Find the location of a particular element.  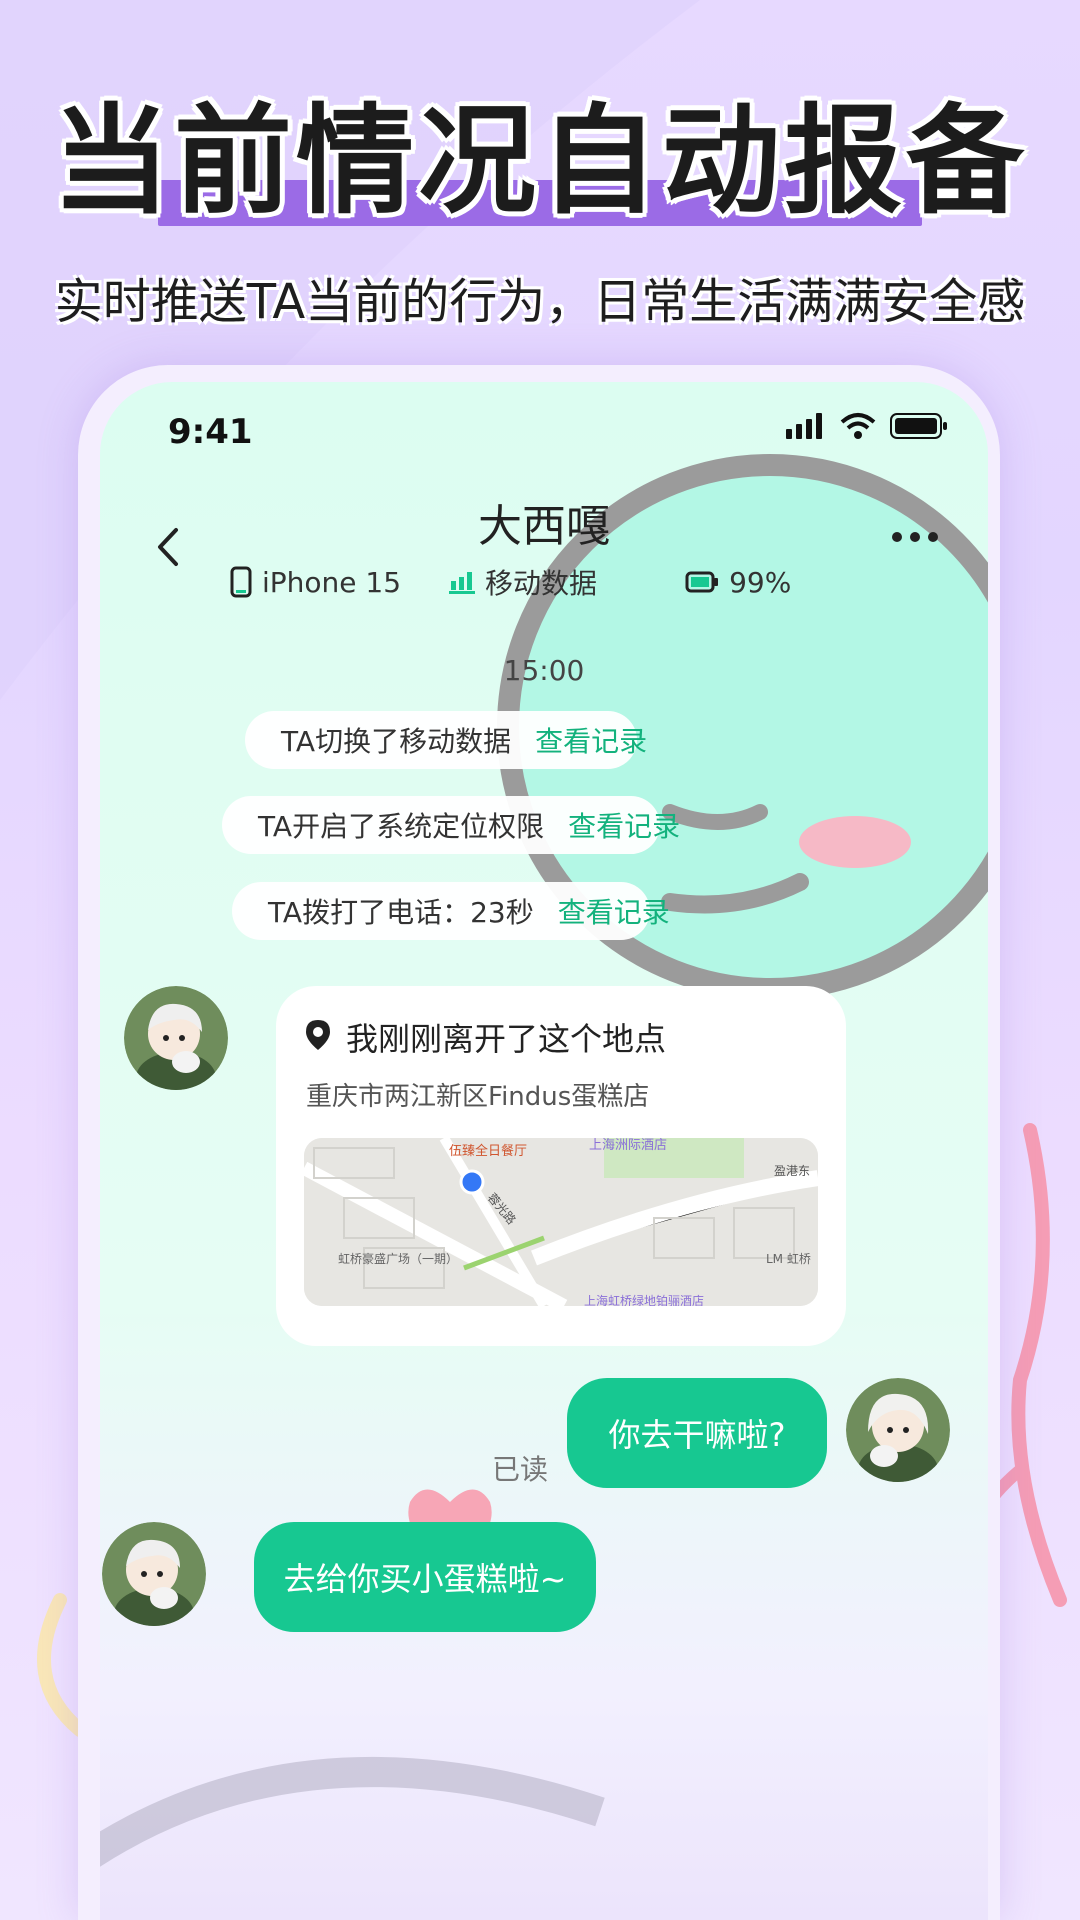

promo-subheadline: 实时推送TA当前的行为，日常生活满满安全感 is located at coordinates (540, 302).